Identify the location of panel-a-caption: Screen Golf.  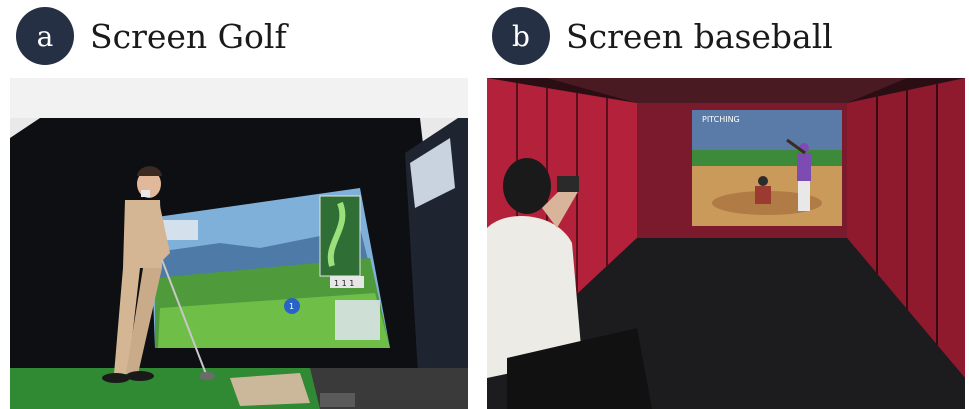
(188, 36).